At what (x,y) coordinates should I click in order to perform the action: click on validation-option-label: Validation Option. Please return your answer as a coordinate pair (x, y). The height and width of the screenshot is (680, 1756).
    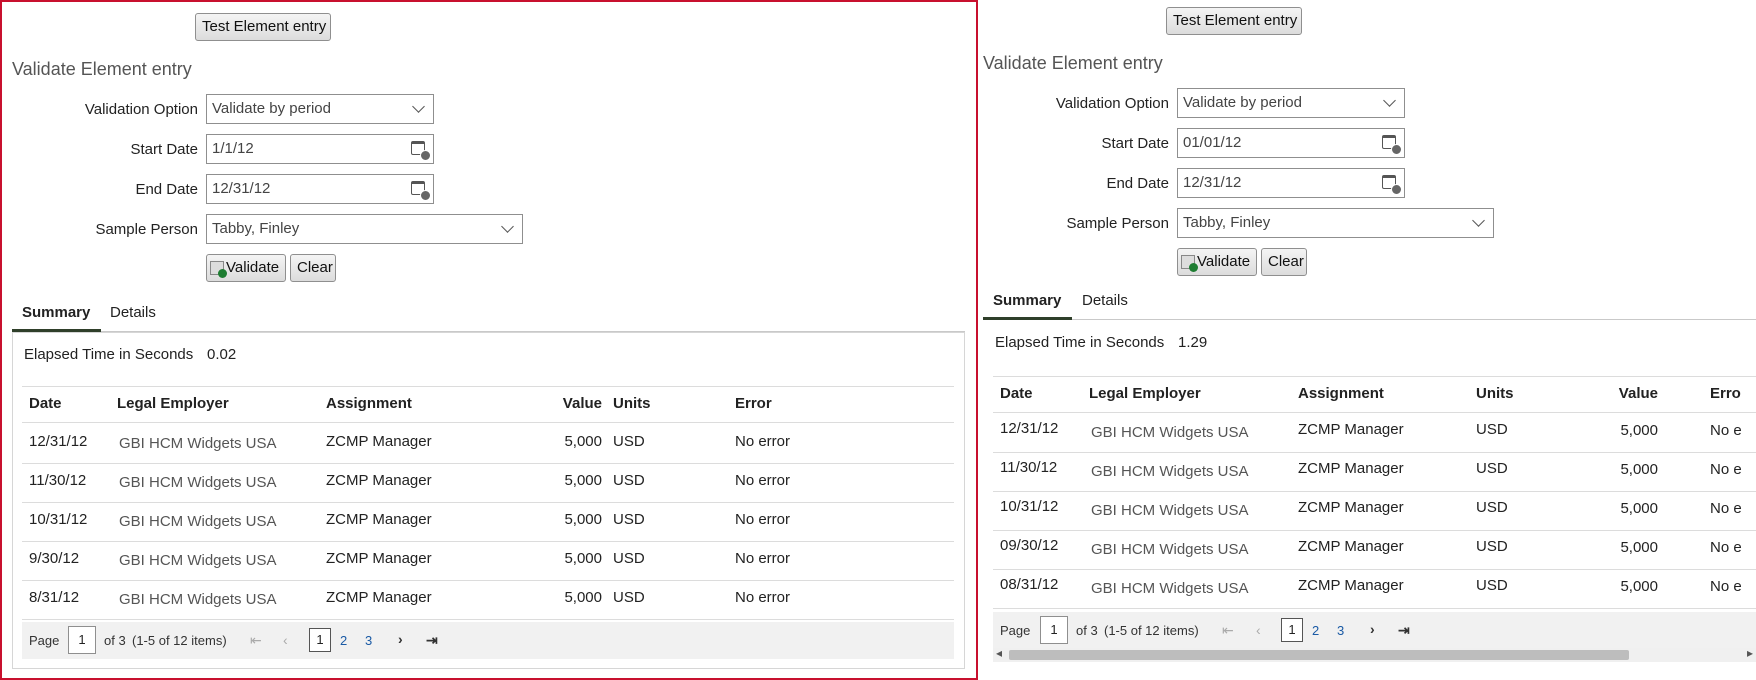
    Looking at the image, I should click on (141, 109).